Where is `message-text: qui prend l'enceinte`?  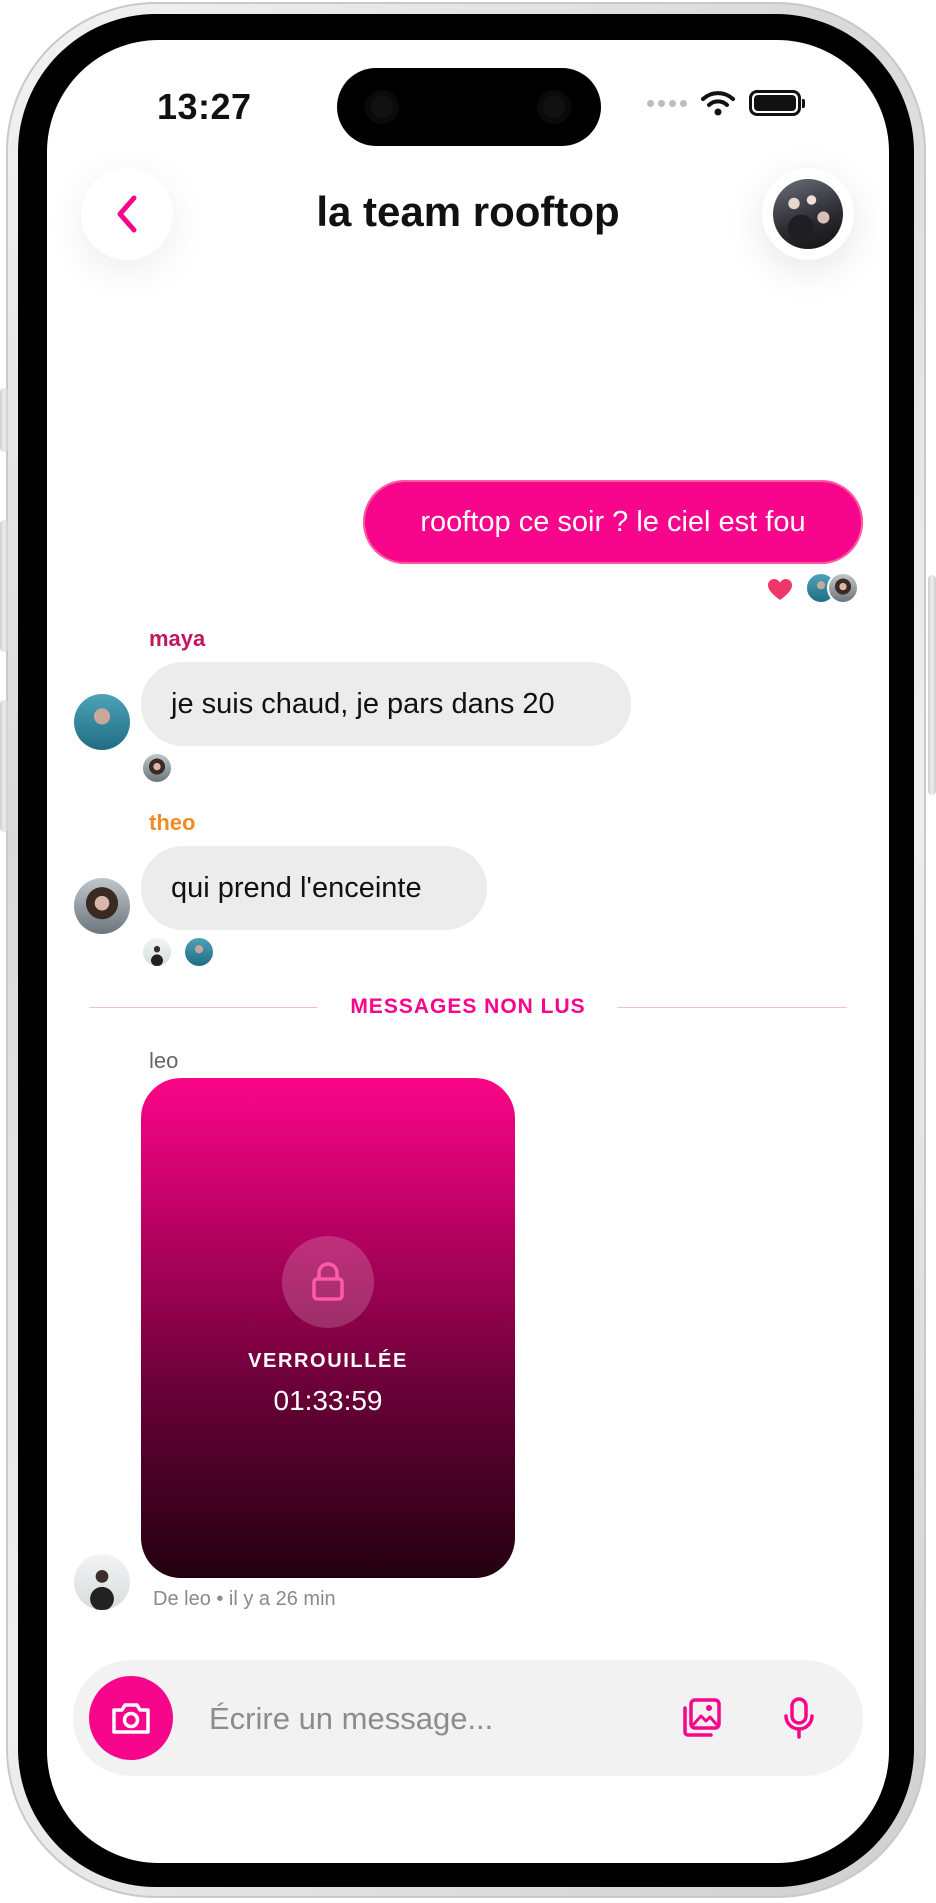 message-text: qui prend l'enceinte is located at coordinates (296, 887).